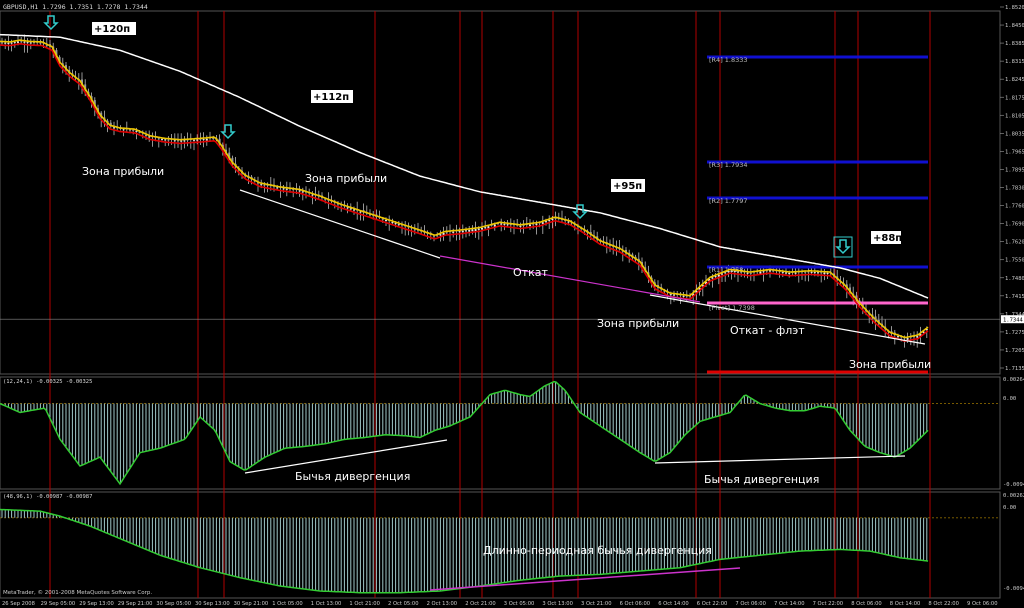 This screenshot has height=608, width=1024. What do you see at coordinates (1014, 279) in the screenshot?
I see `price-tick-label: 1.7480` at bounding box center [1014, 279].